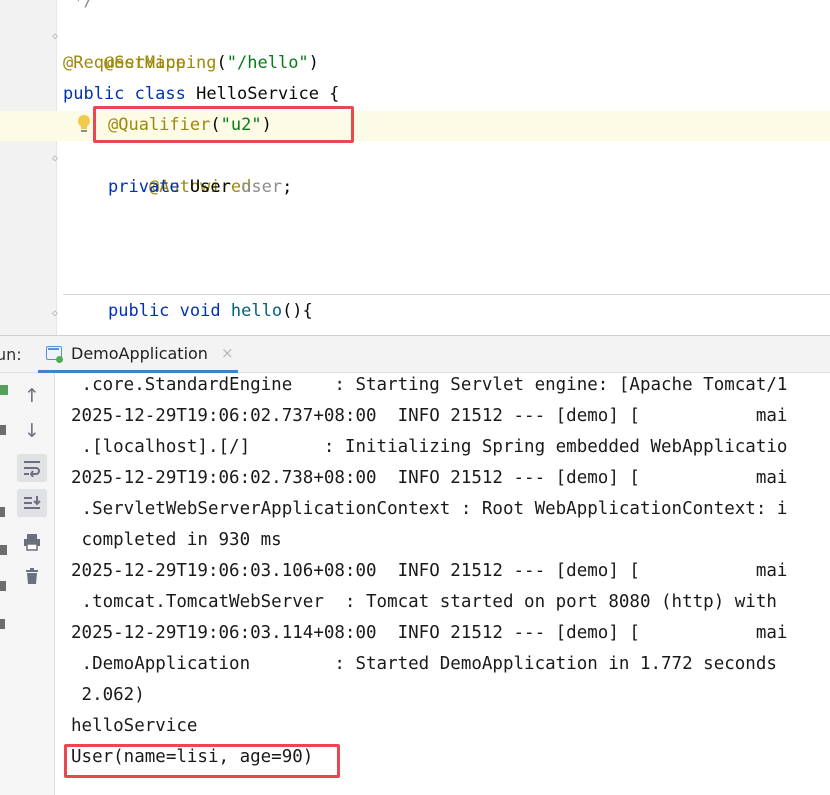  I want to click on tab-demo-application: DemoApplication ×, so click(138, 354).